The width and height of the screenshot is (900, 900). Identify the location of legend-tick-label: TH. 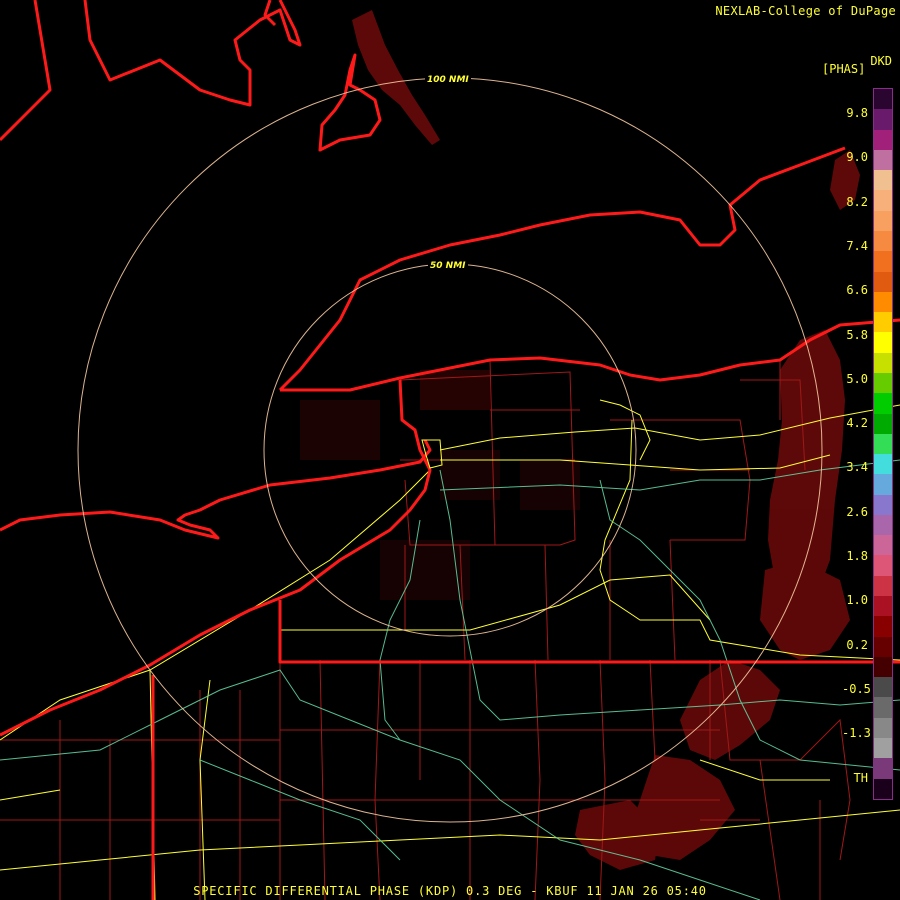
(860, 777).